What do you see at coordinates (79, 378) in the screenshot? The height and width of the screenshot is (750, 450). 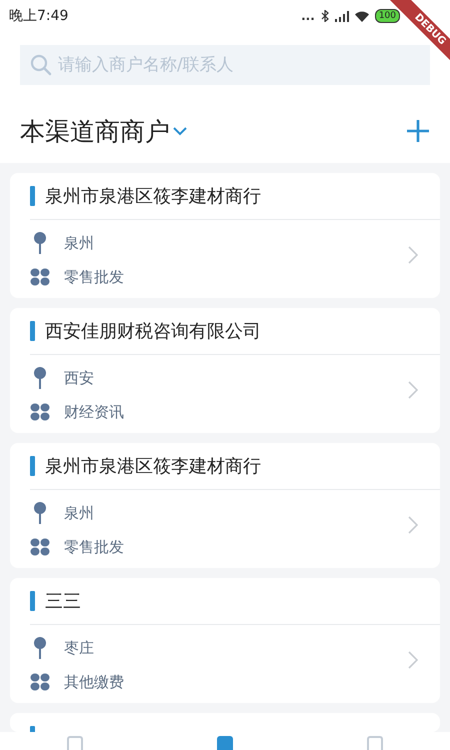 I see `merchant-city: 西安` at bounding box center [79, 378].